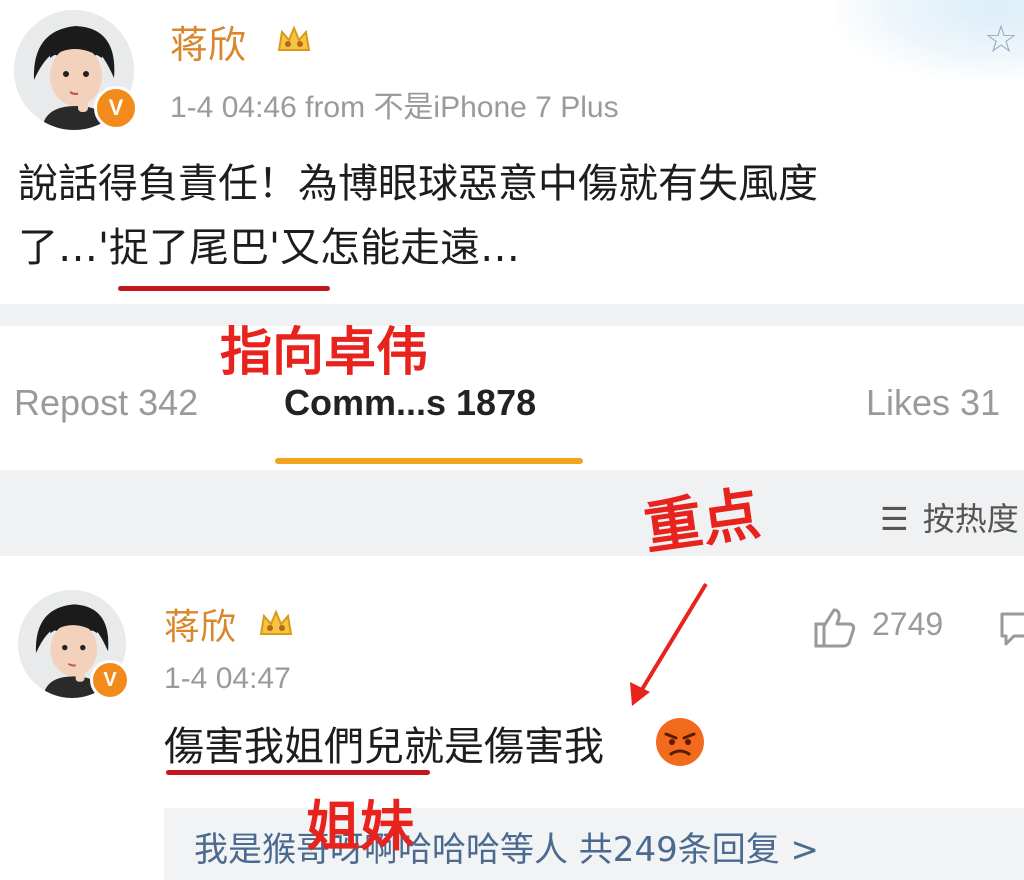 The height and width of the screenshot is (880, 1024). Describe the element at coordinates (835, 627) in the screenshot. I see `thumbs-up-icon` at that location.